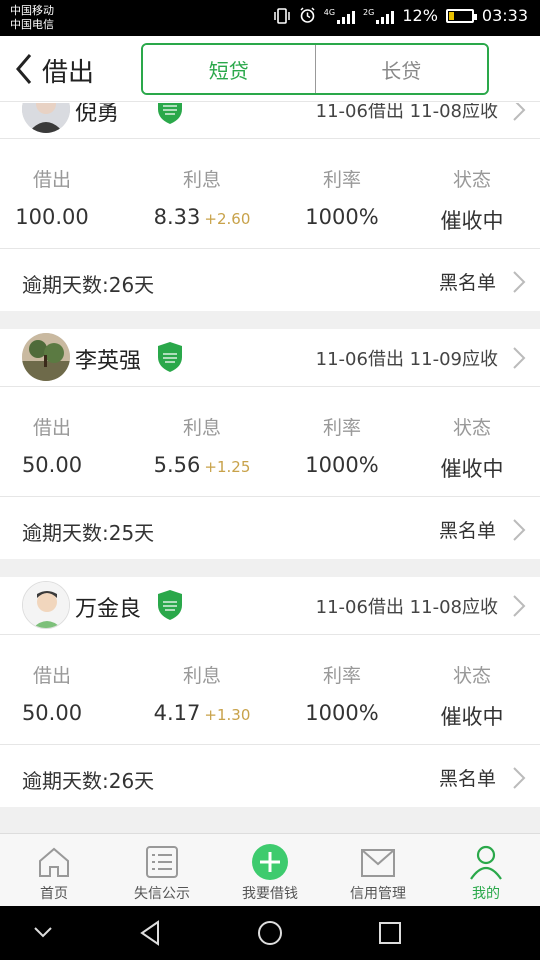 The width and height of the screenshot is (540, 960). I want to click on interest-value-wrap: 5.56 +1.25, so click(202, 465).